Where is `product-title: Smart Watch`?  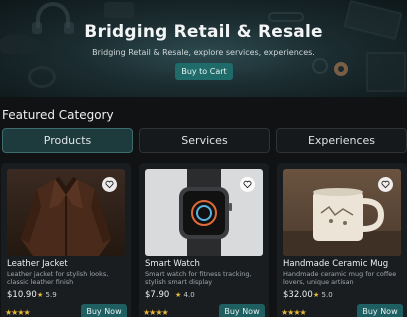
product-title: Smart Watch is located at coordinates (172, 264).